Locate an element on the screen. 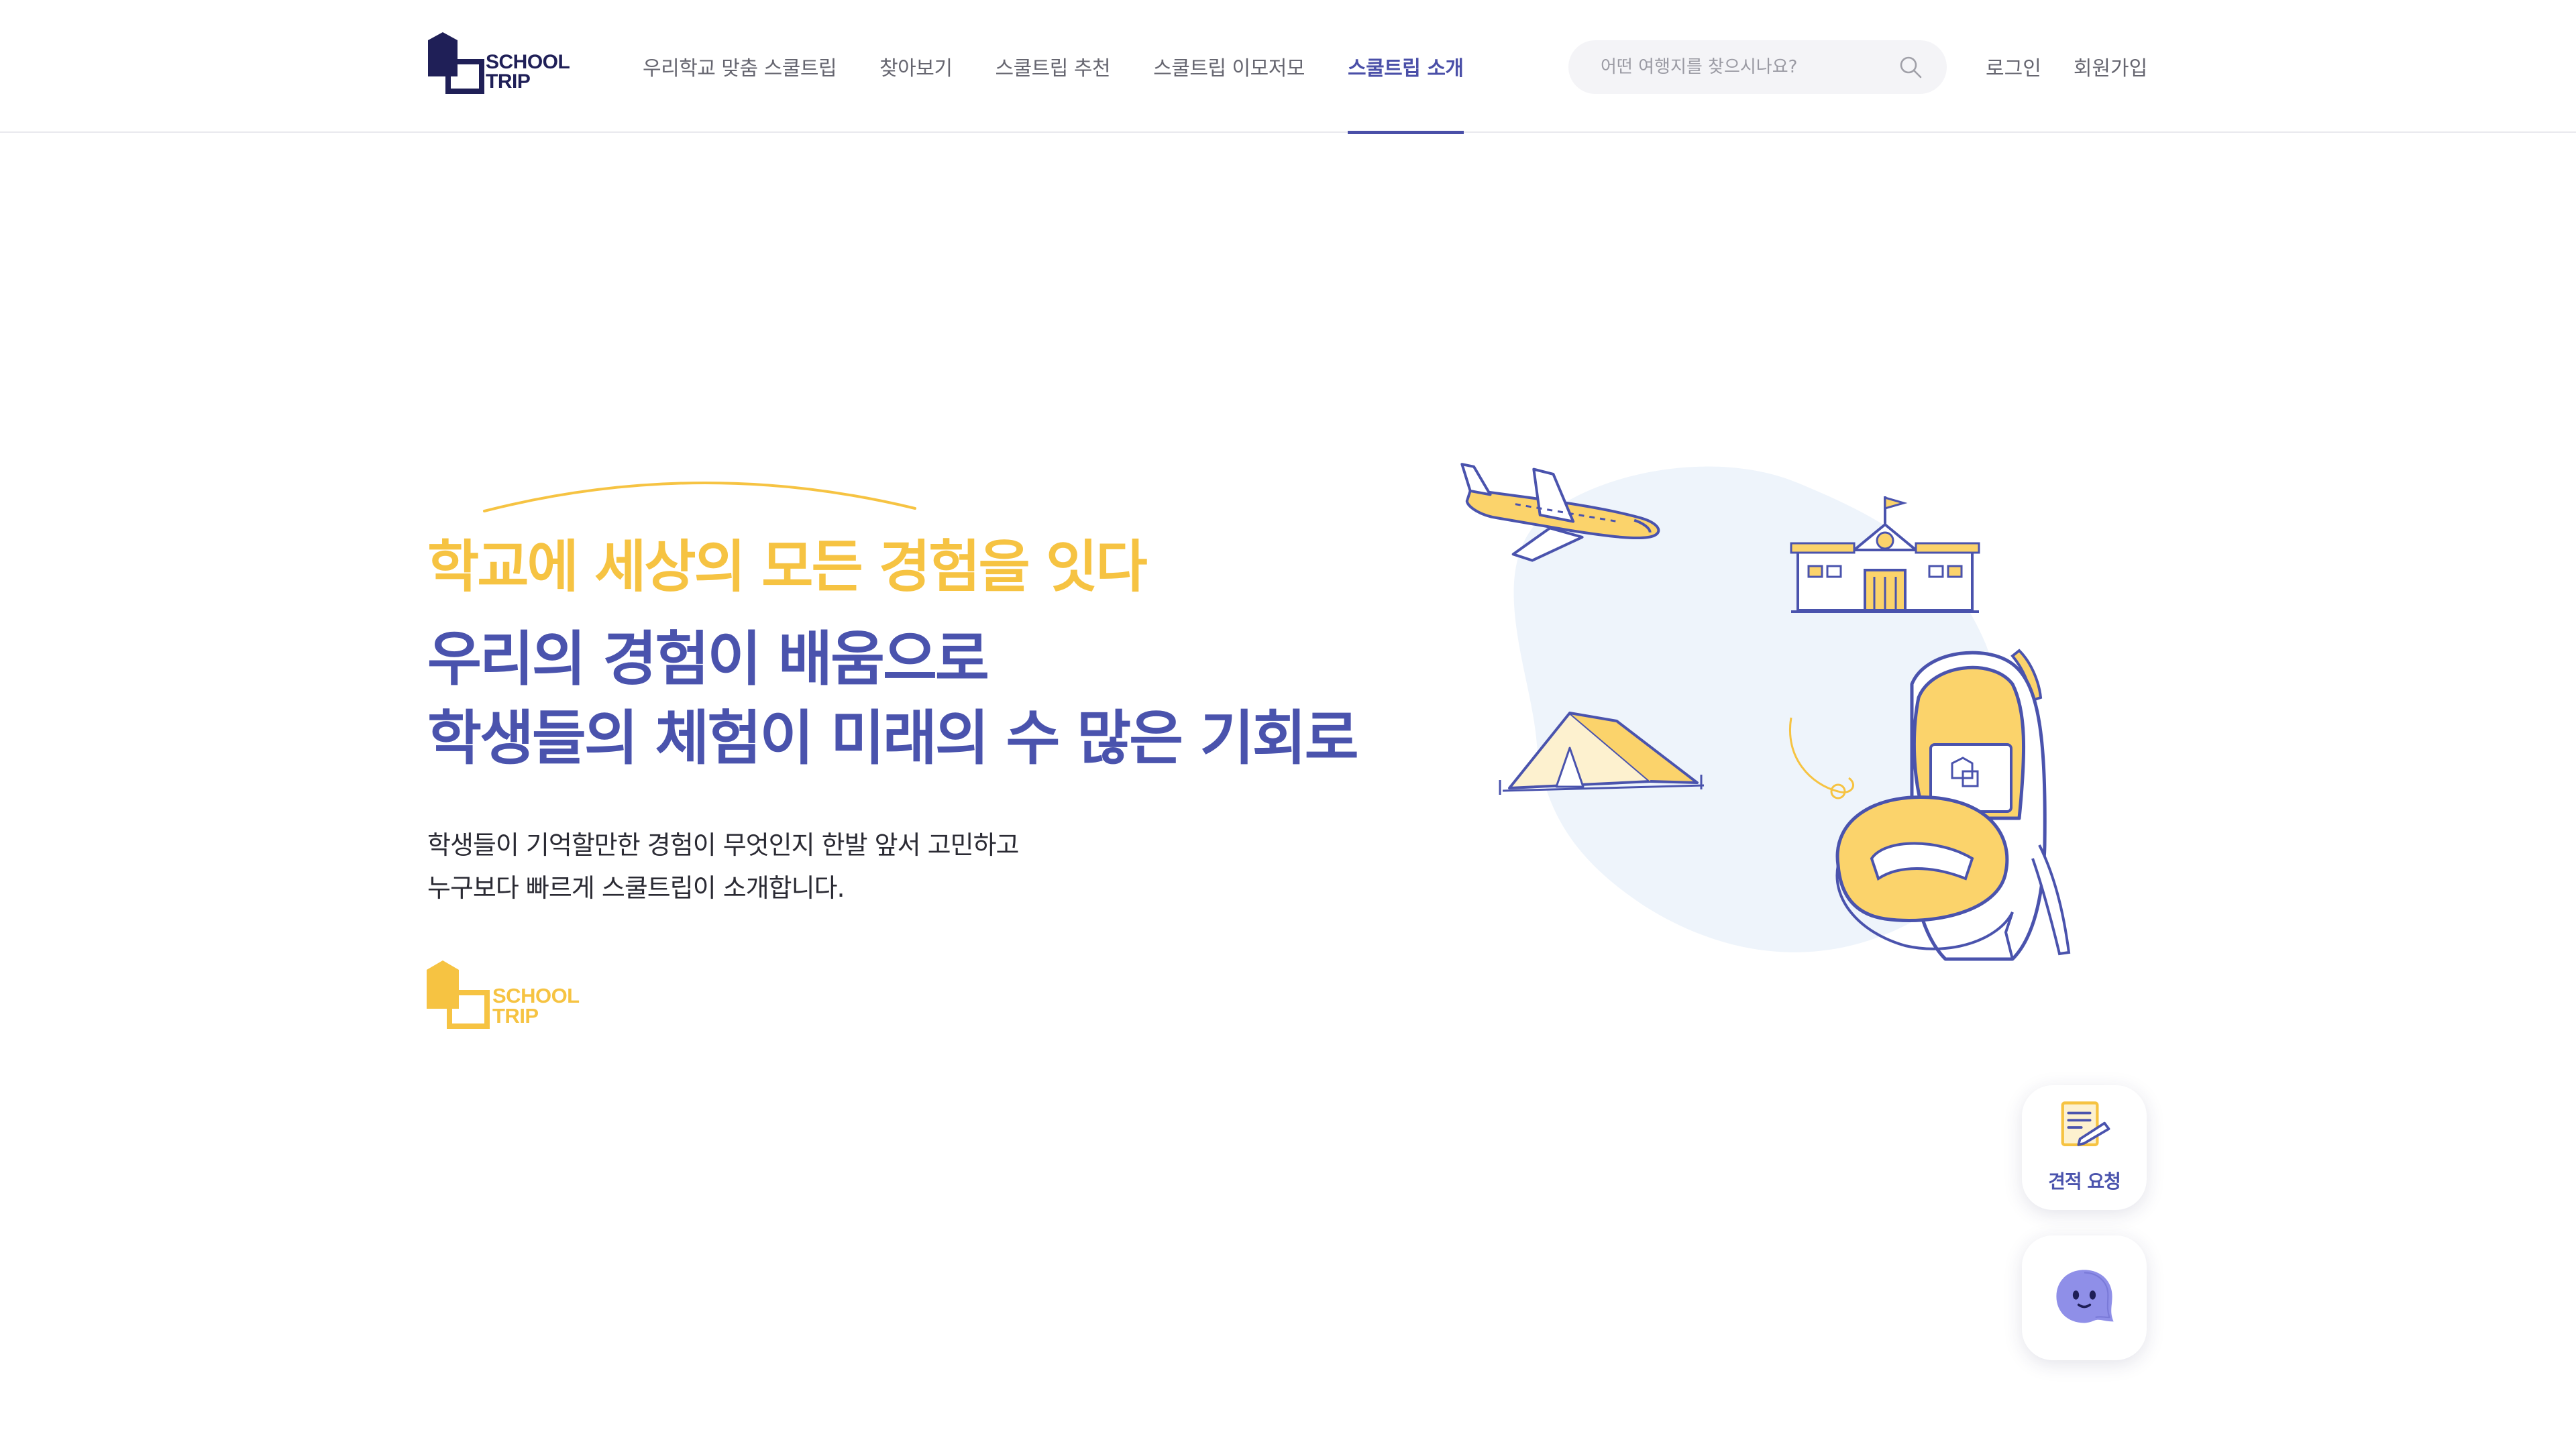  search-input is located at coordinates (1746, 67).